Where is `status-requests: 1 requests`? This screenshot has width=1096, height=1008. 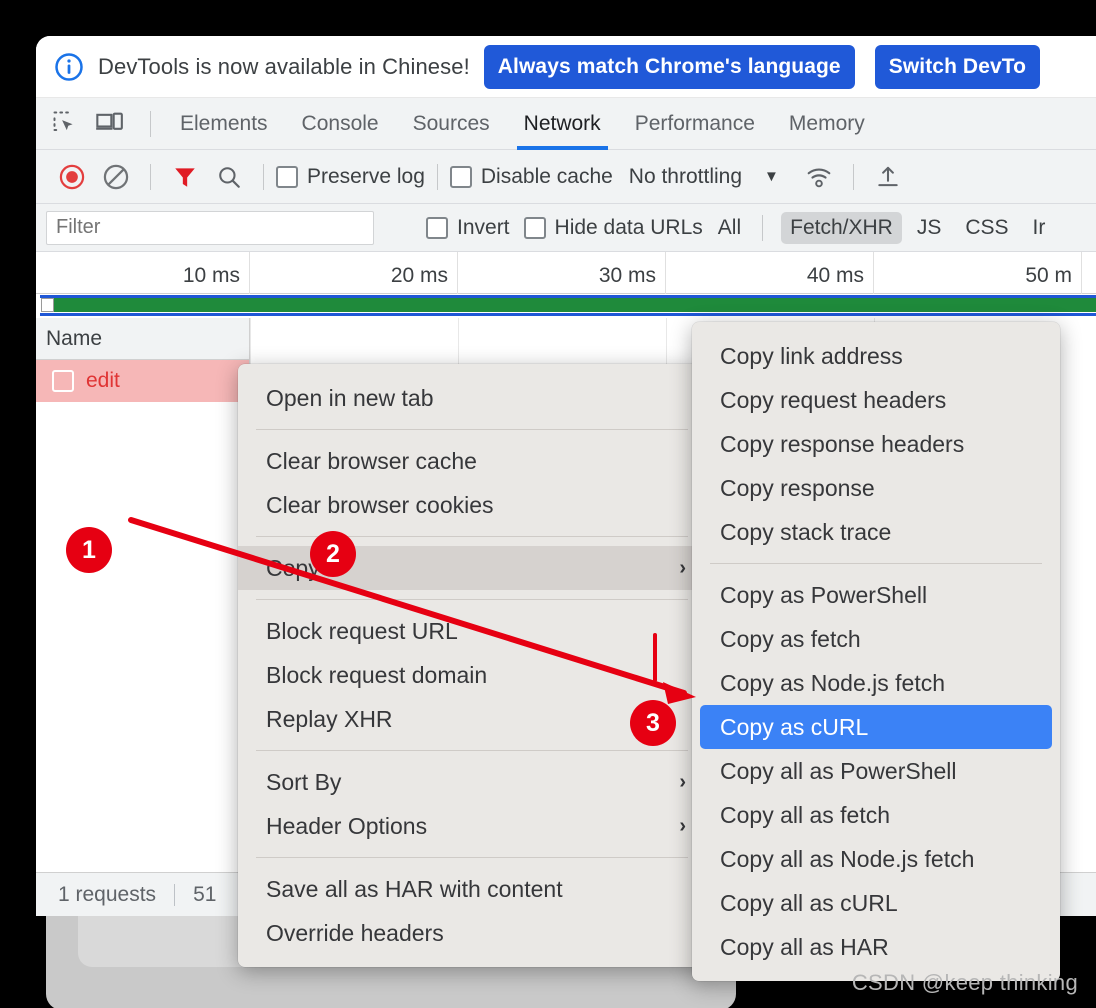 status-requests: 1 requests is located at coordinates (107, 894).